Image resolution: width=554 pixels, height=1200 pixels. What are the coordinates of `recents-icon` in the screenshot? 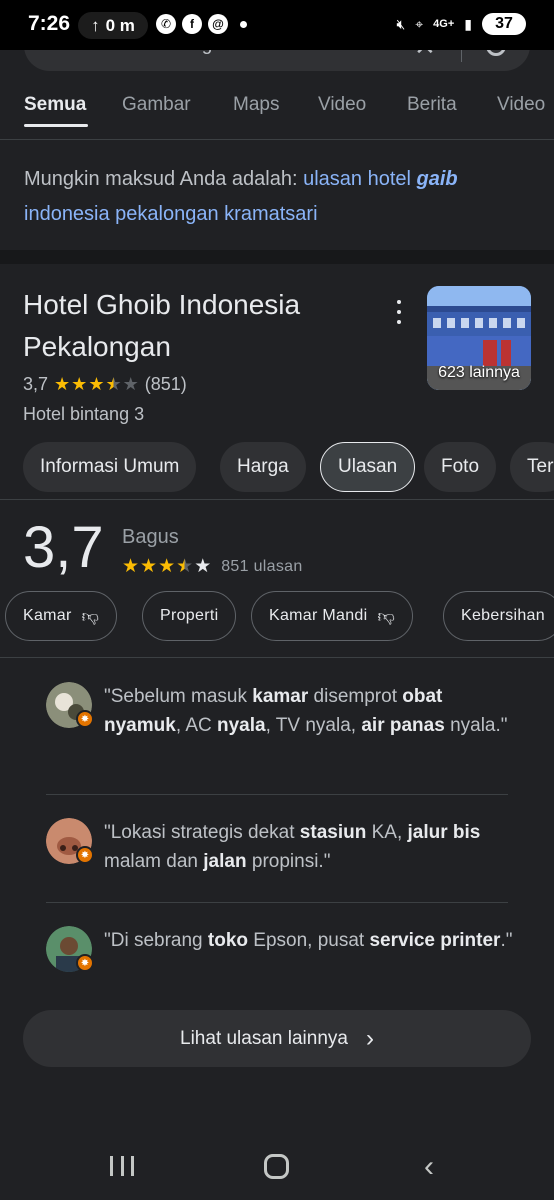 It's located at (122, 1166).